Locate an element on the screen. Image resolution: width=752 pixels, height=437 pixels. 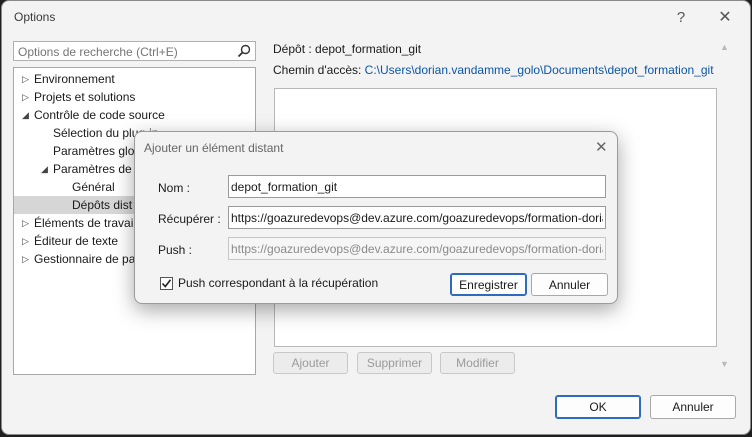
dialog-close-icon: ✕ is located at coordinates (601, 147).